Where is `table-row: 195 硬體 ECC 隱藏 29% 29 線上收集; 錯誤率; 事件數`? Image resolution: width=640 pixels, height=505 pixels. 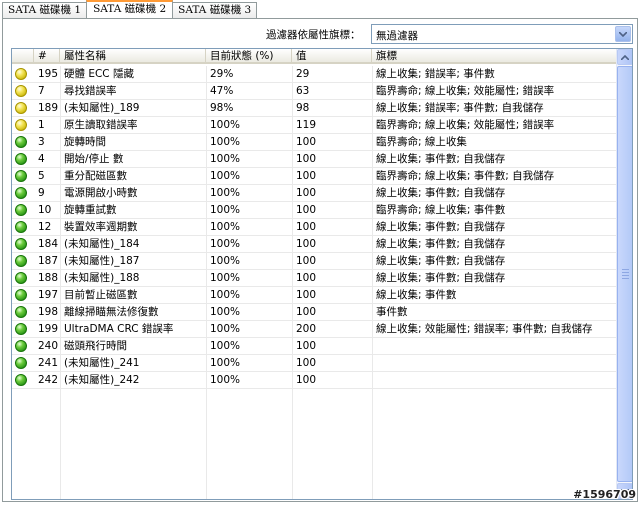 table-row: 195 硬體 ECC 隱藏 29% 29 線上收集; 錯誤率; 事件數 is located at coordinates (314, 74).